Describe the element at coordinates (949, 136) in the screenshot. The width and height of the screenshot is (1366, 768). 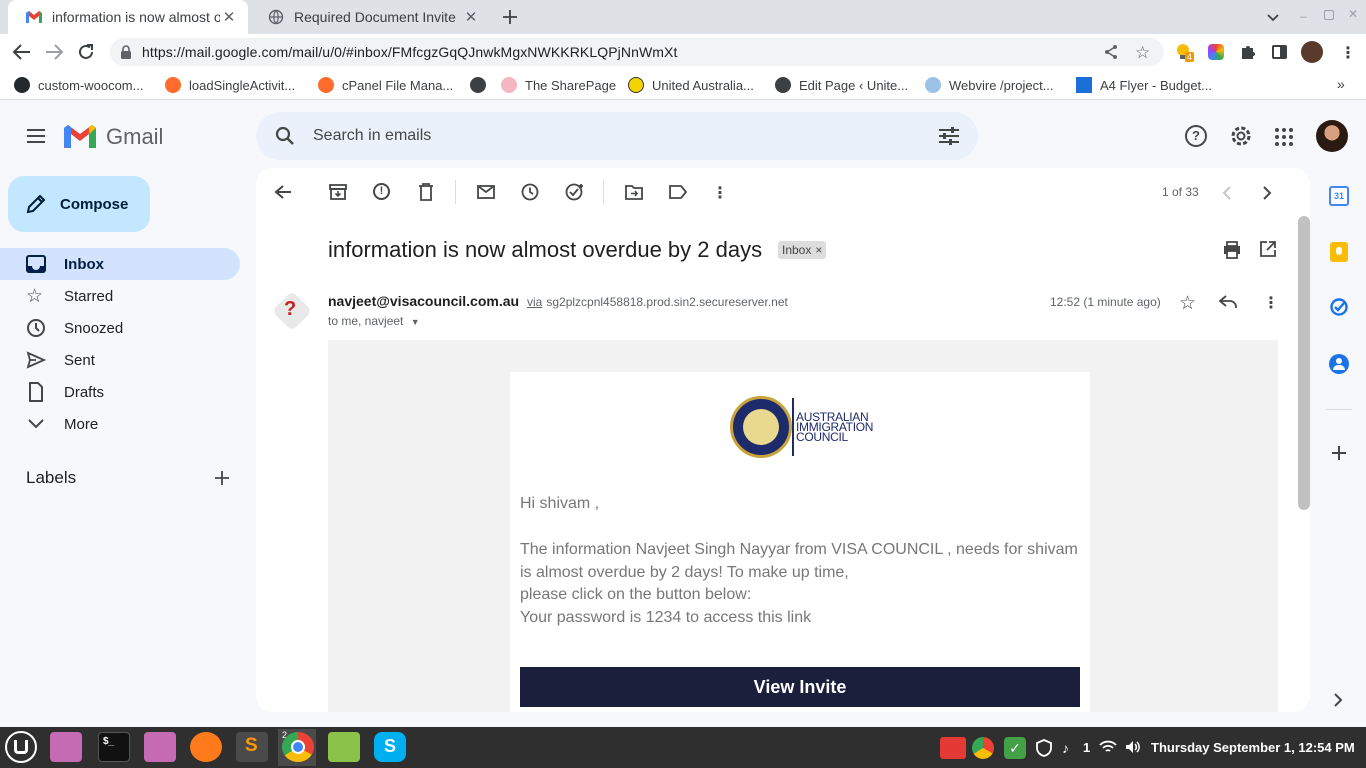
I see `search-options-icon` at that location.